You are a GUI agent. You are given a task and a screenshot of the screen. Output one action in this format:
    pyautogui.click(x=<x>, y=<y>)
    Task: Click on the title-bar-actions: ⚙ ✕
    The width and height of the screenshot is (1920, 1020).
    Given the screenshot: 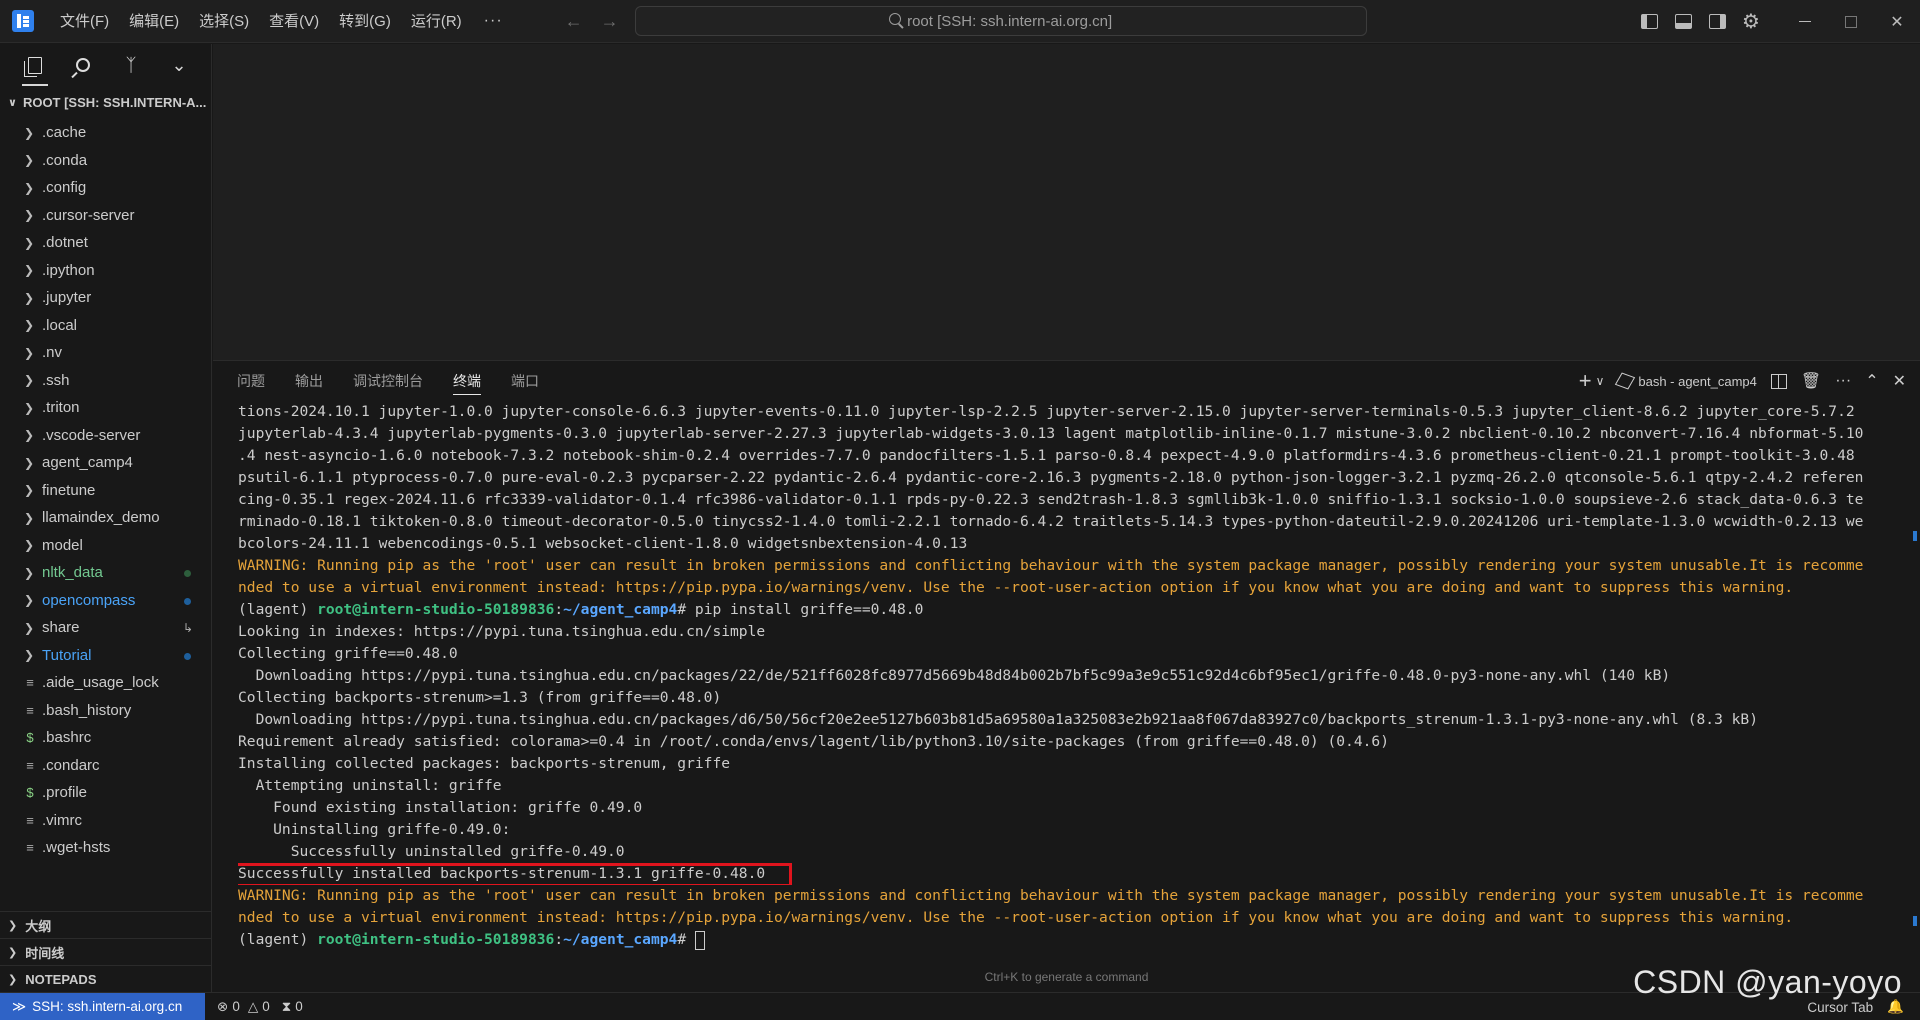 What is the action you would take?
    pyautogui.click(x=1776, y=21)
    